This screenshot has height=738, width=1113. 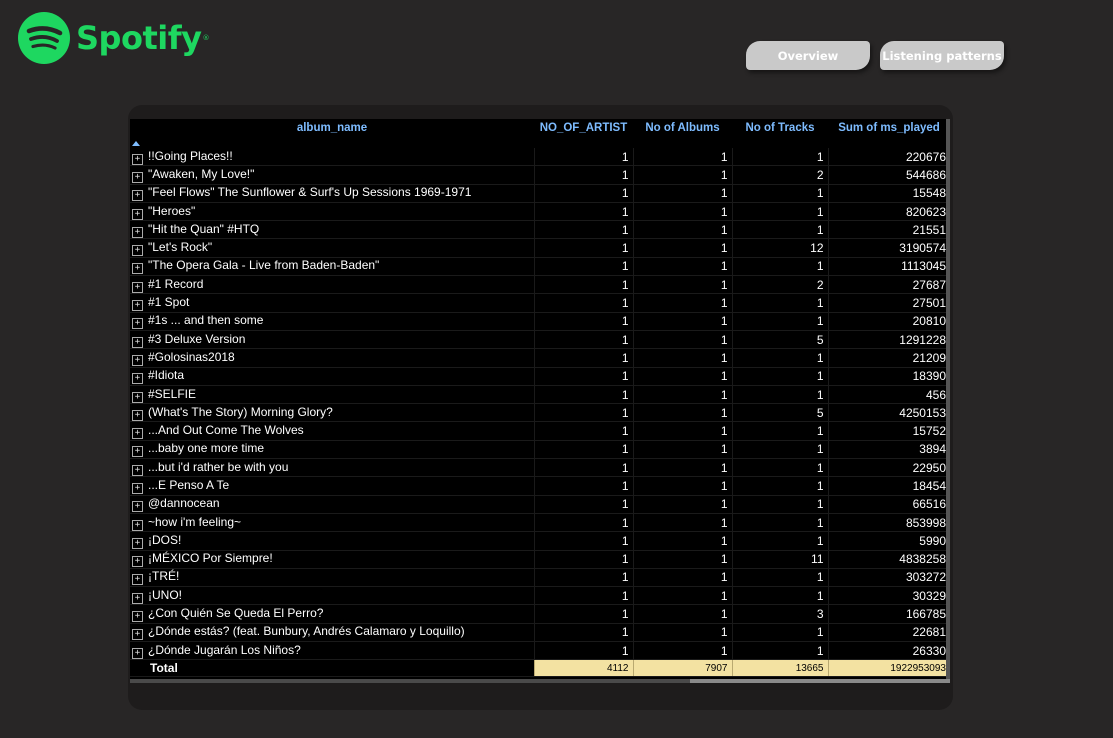 What do you see at coordinates (888, 450) in the screenshot?
I see `ms-played-cell: 3894` at bounding box center [888, 450].